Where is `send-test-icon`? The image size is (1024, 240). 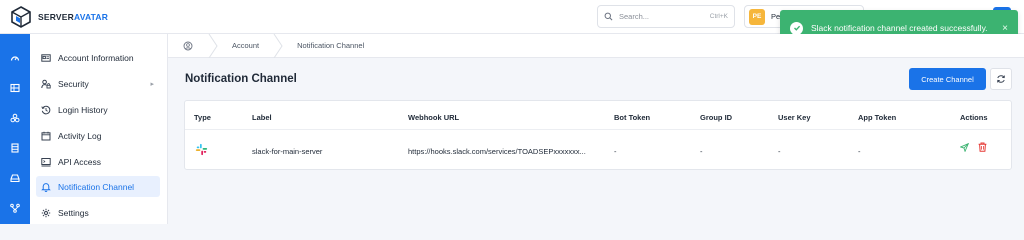 send-test-icon is located at coordinates (964, 147).